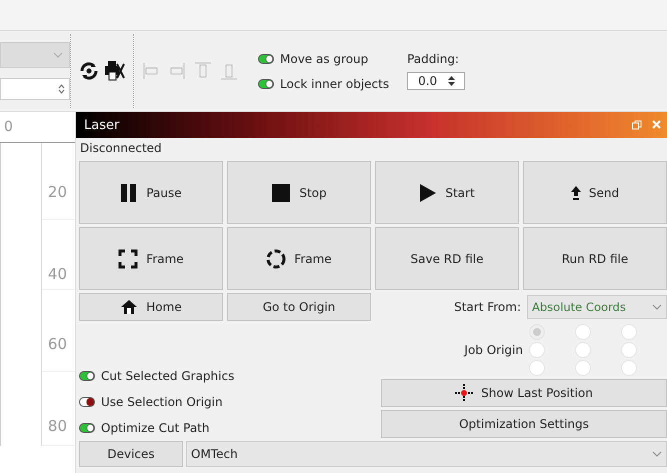 This screenshot has height=473, width=667. Describe the element at coordinates (595, 258) in the screenshot. I see `laser-button: Run RD file` at that location.